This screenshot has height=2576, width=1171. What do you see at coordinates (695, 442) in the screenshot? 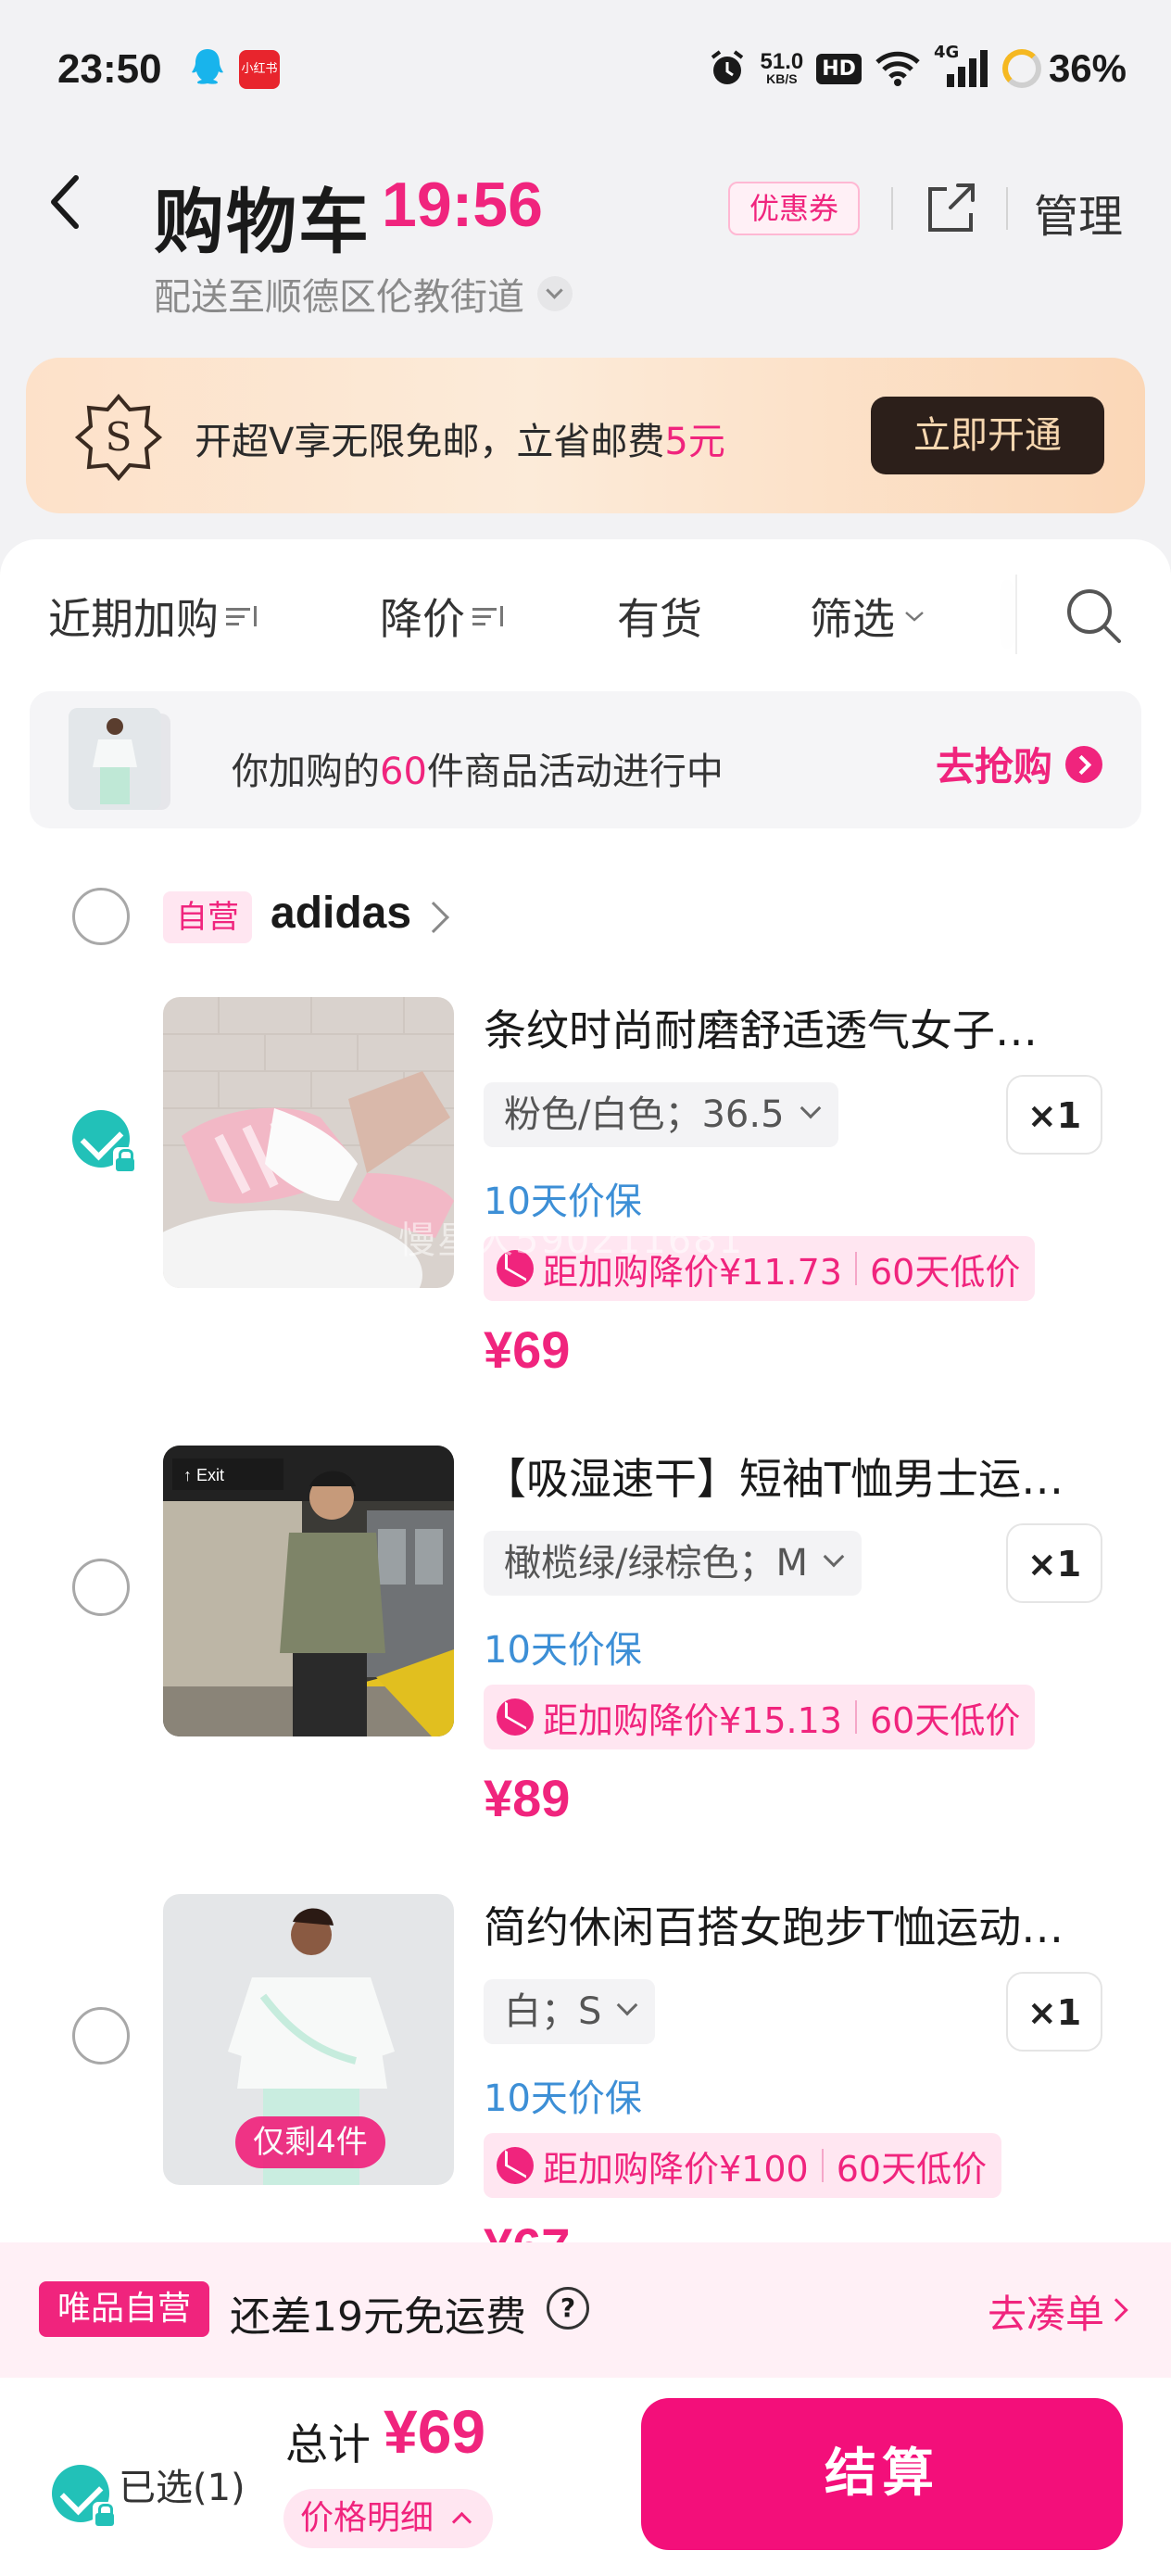
I see `vip-banner-saving: 5元` at bounding box center [695, 442].